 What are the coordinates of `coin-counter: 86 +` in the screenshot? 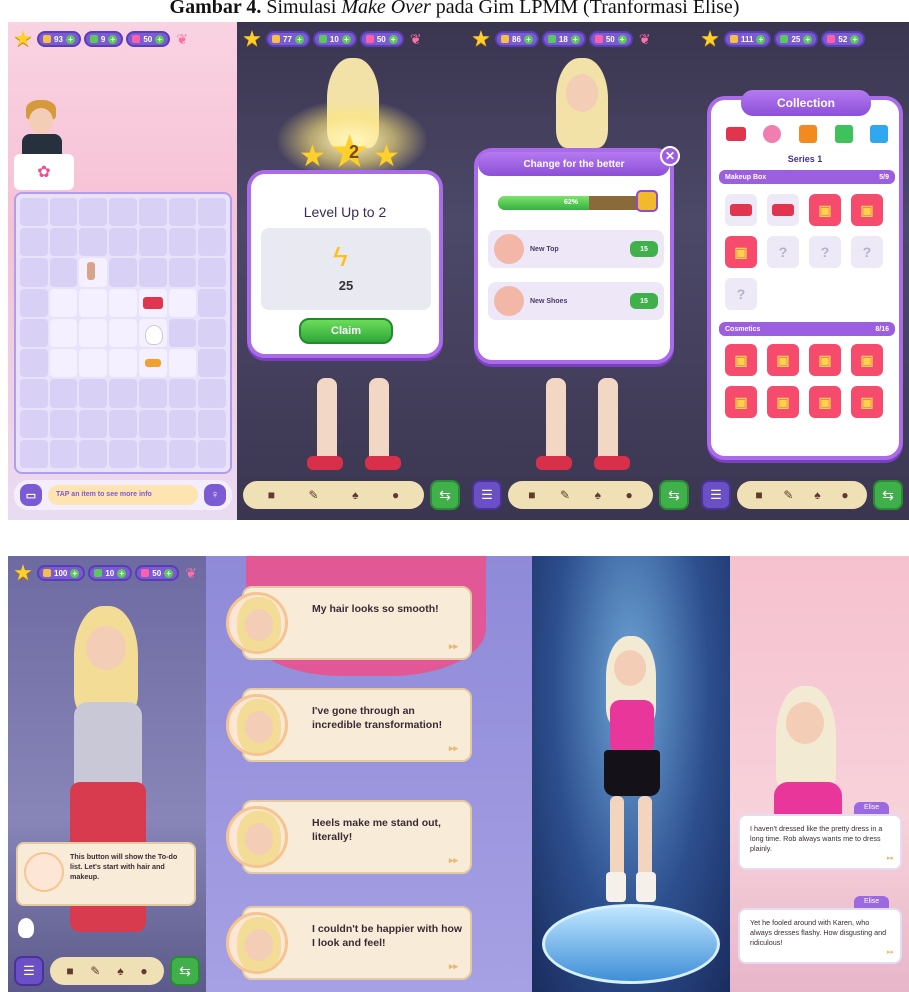 It's located at (517, 39).